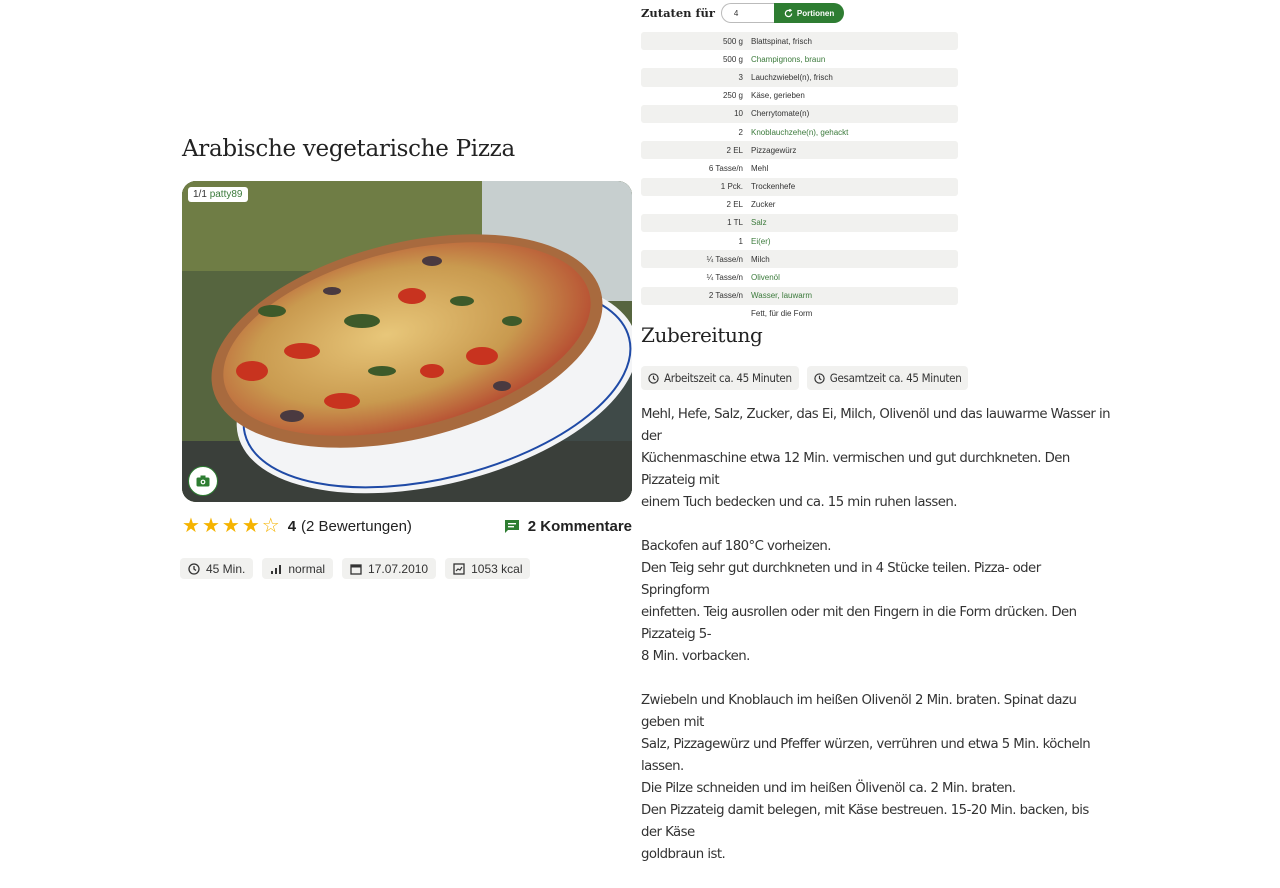 This screenshot has width=1280, height=888. I want to click on calendar-icon, so click(356, 569).